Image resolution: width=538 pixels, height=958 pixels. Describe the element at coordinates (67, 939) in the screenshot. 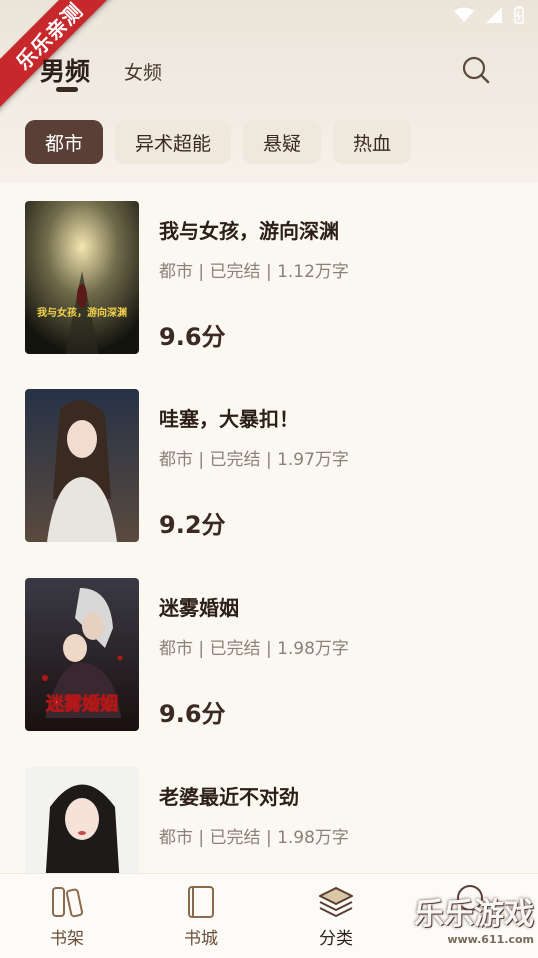

I see `nav-label: 书架` at that location.